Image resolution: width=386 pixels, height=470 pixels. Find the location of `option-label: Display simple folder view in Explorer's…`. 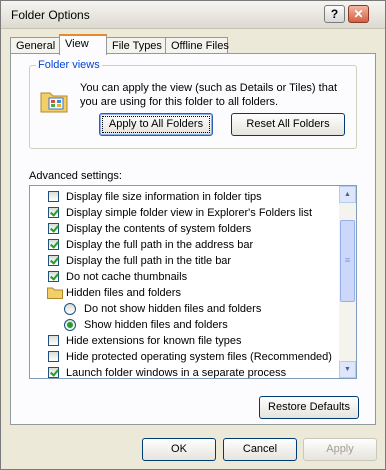

option-label: Display simple folder view in Explorer's… is located at coordinates (189, 213).